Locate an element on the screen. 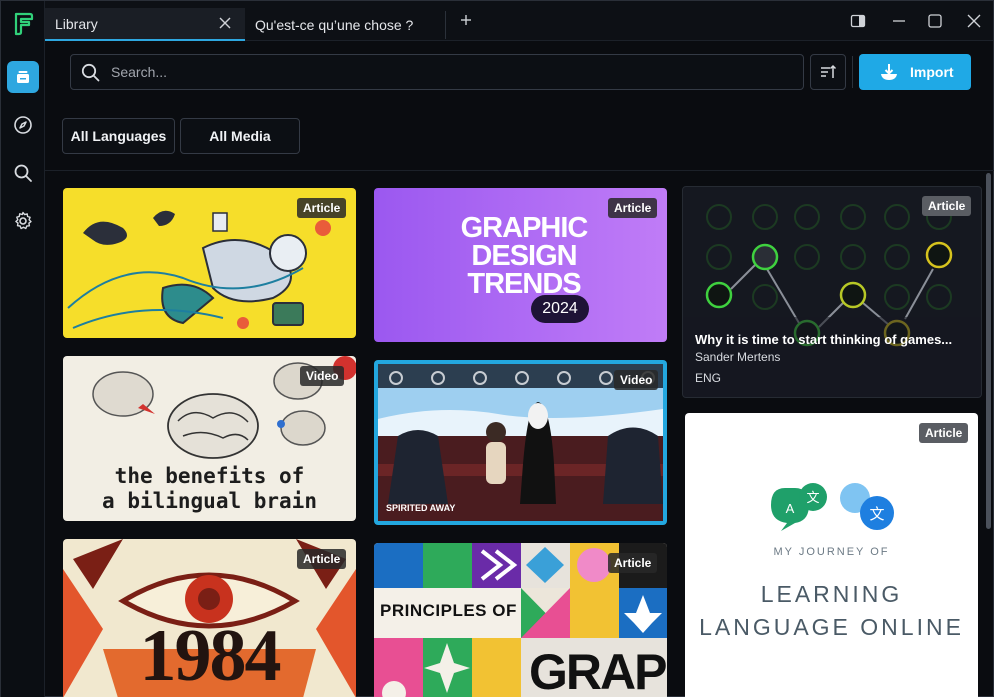 The image size is (994, 697). sort-icon is located at coordinates (829, 71).